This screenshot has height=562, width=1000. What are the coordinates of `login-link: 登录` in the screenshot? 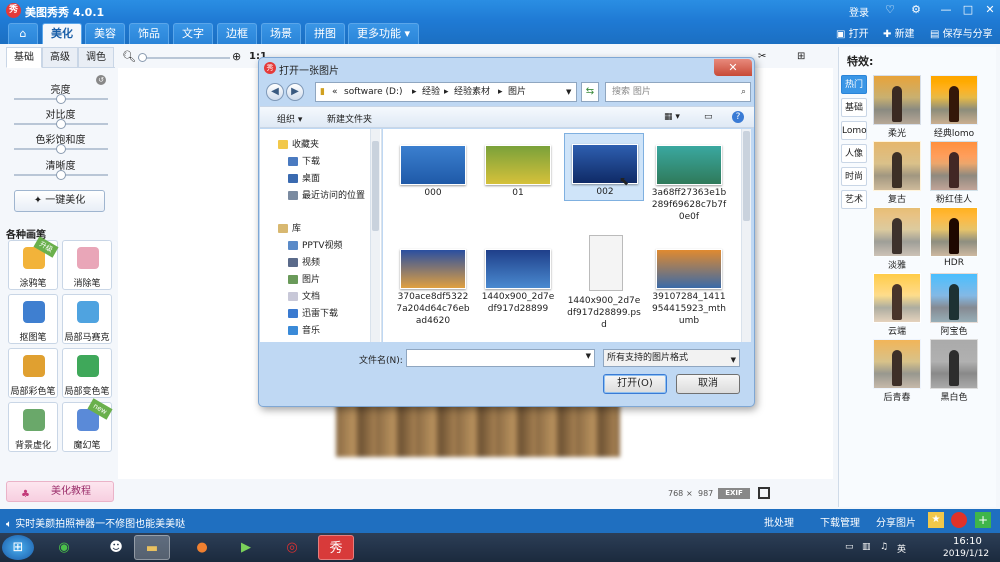 It's located at (859, 11).